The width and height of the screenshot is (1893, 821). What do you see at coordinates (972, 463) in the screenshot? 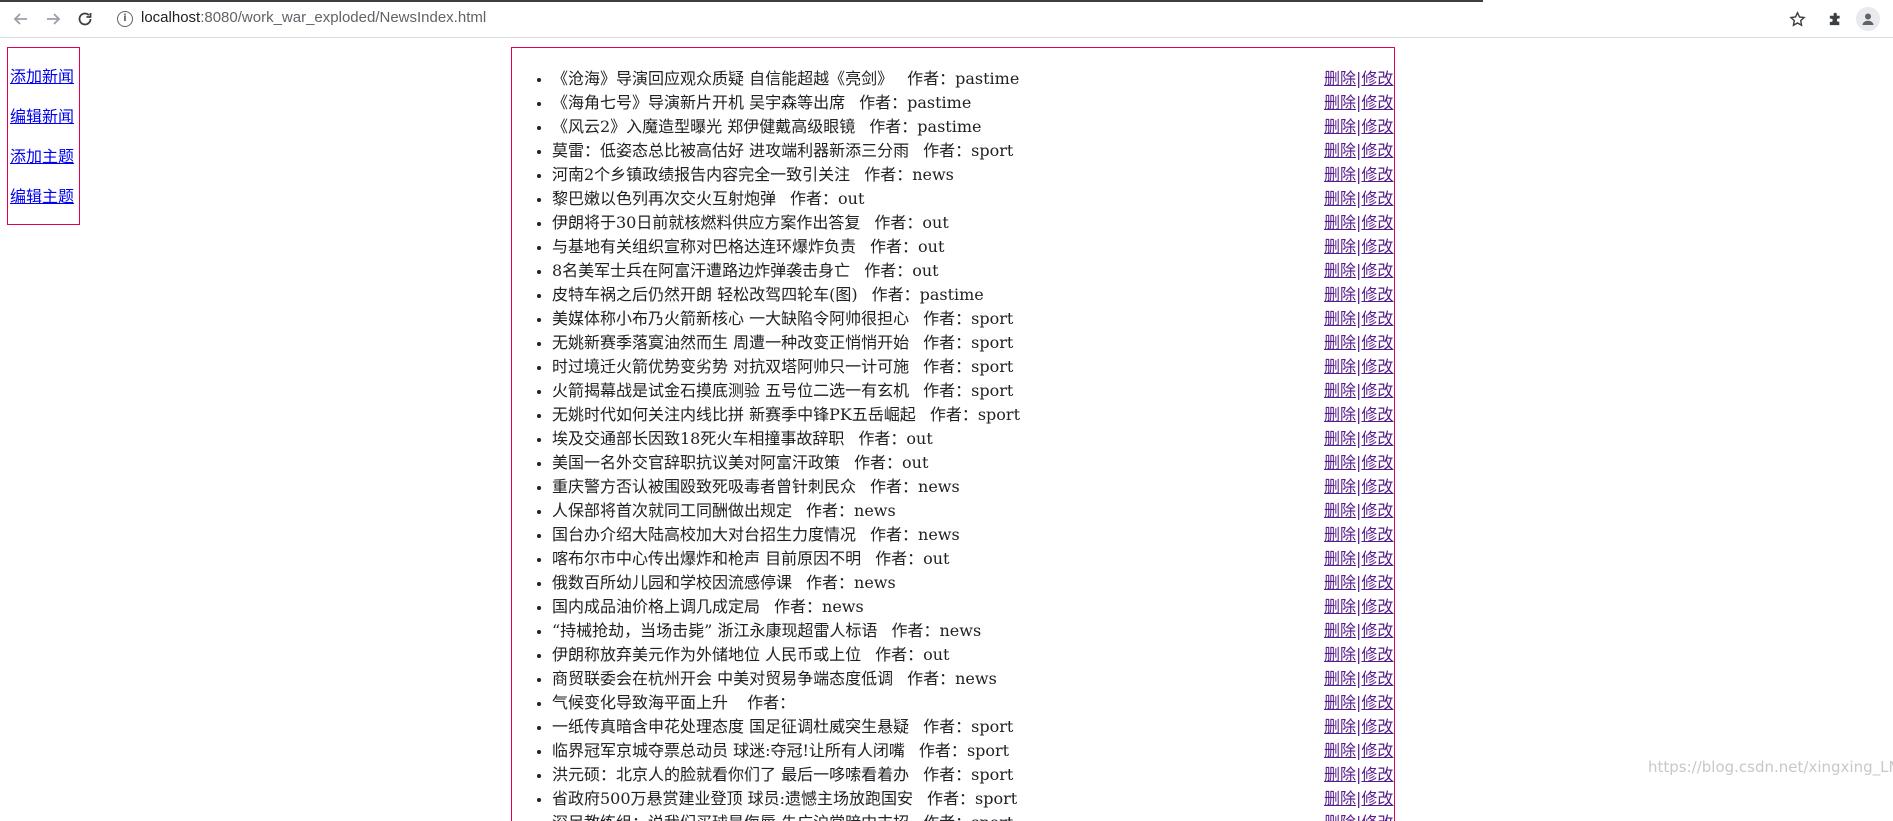
I see `news-item: 美国一名外交官辞职抗议美对阿富汗政策作者：out 删除|修改` at bounding box center [972, 463].